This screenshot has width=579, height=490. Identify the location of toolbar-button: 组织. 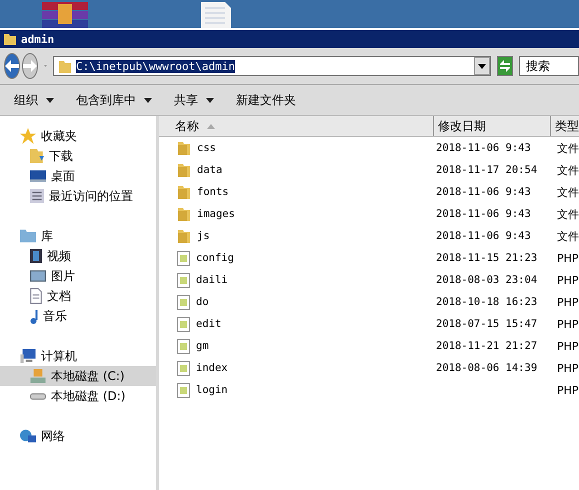
(34, 100).